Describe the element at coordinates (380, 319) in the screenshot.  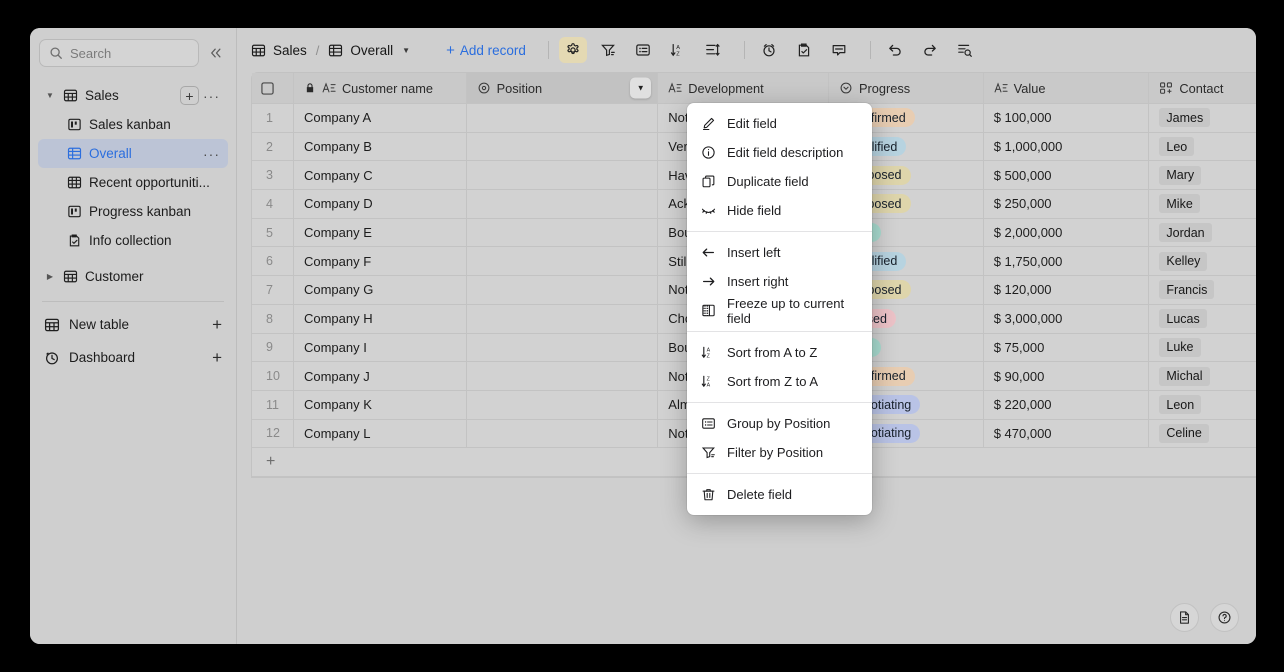
I see `cell-customer-name: Company H` at that location.